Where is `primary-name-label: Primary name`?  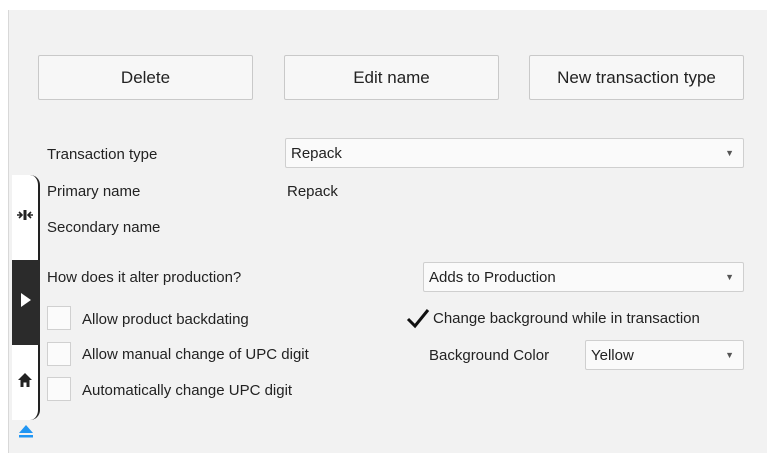
primary-name-label: Primary name is located at coordinates (94, 191).